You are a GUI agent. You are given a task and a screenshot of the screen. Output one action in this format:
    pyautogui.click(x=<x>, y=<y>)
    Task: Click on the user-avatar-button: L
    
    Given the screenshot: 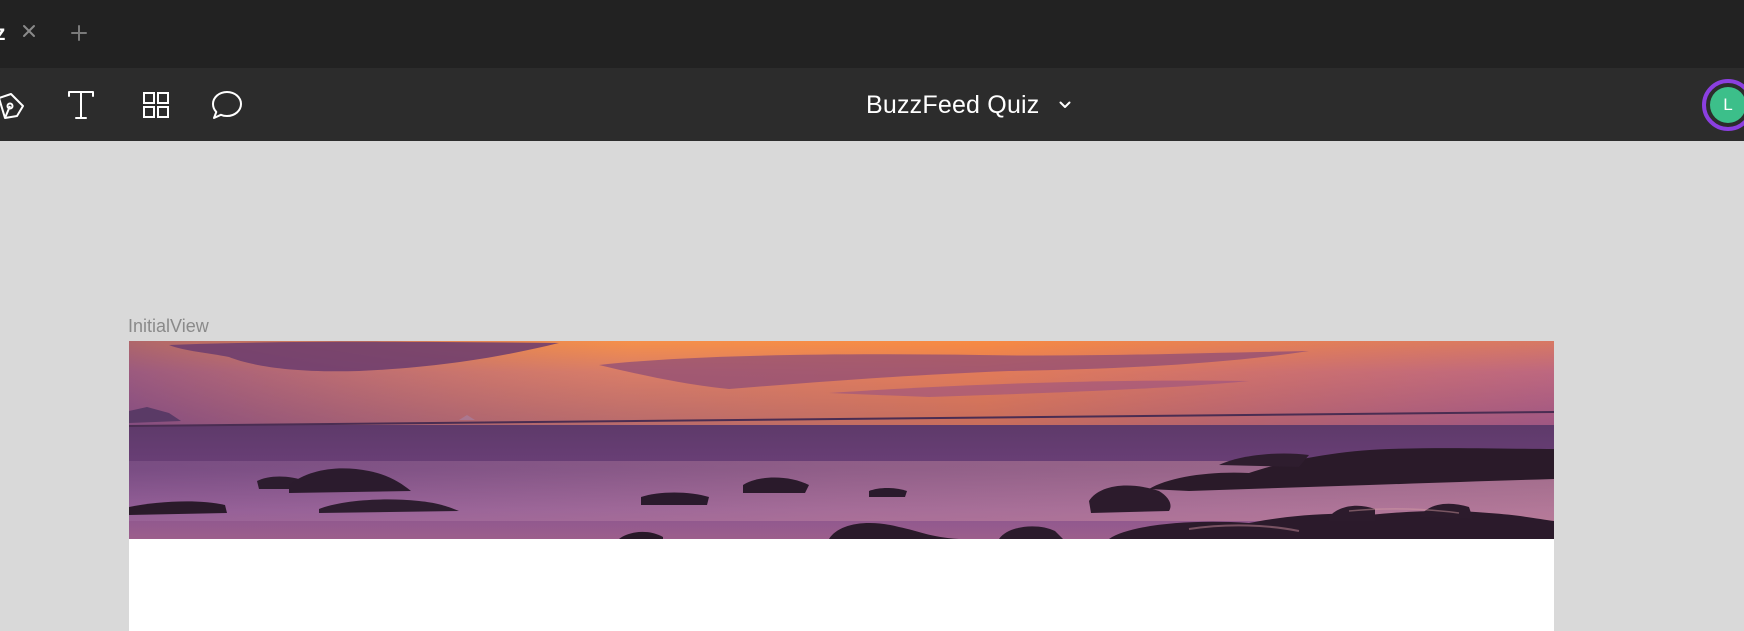 What is the action you would take?
    pyautogui.click(x=1723, y=105)
    